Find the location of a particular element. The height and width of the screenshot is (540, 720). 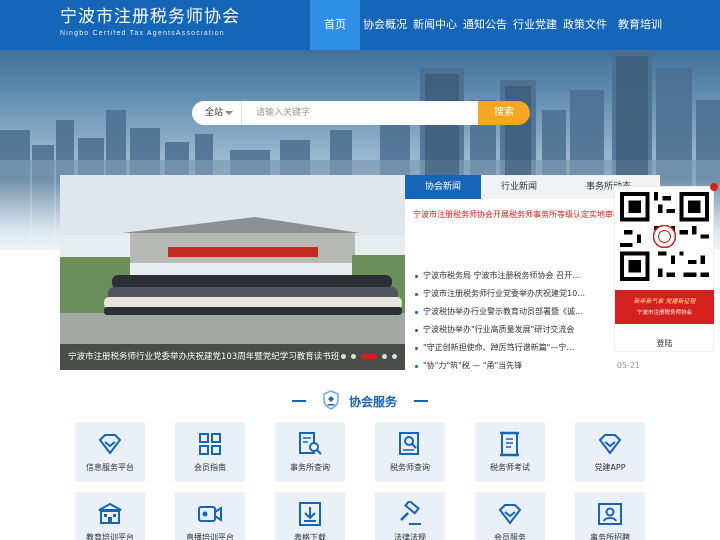

search-input is located at coordinates (360, 113).